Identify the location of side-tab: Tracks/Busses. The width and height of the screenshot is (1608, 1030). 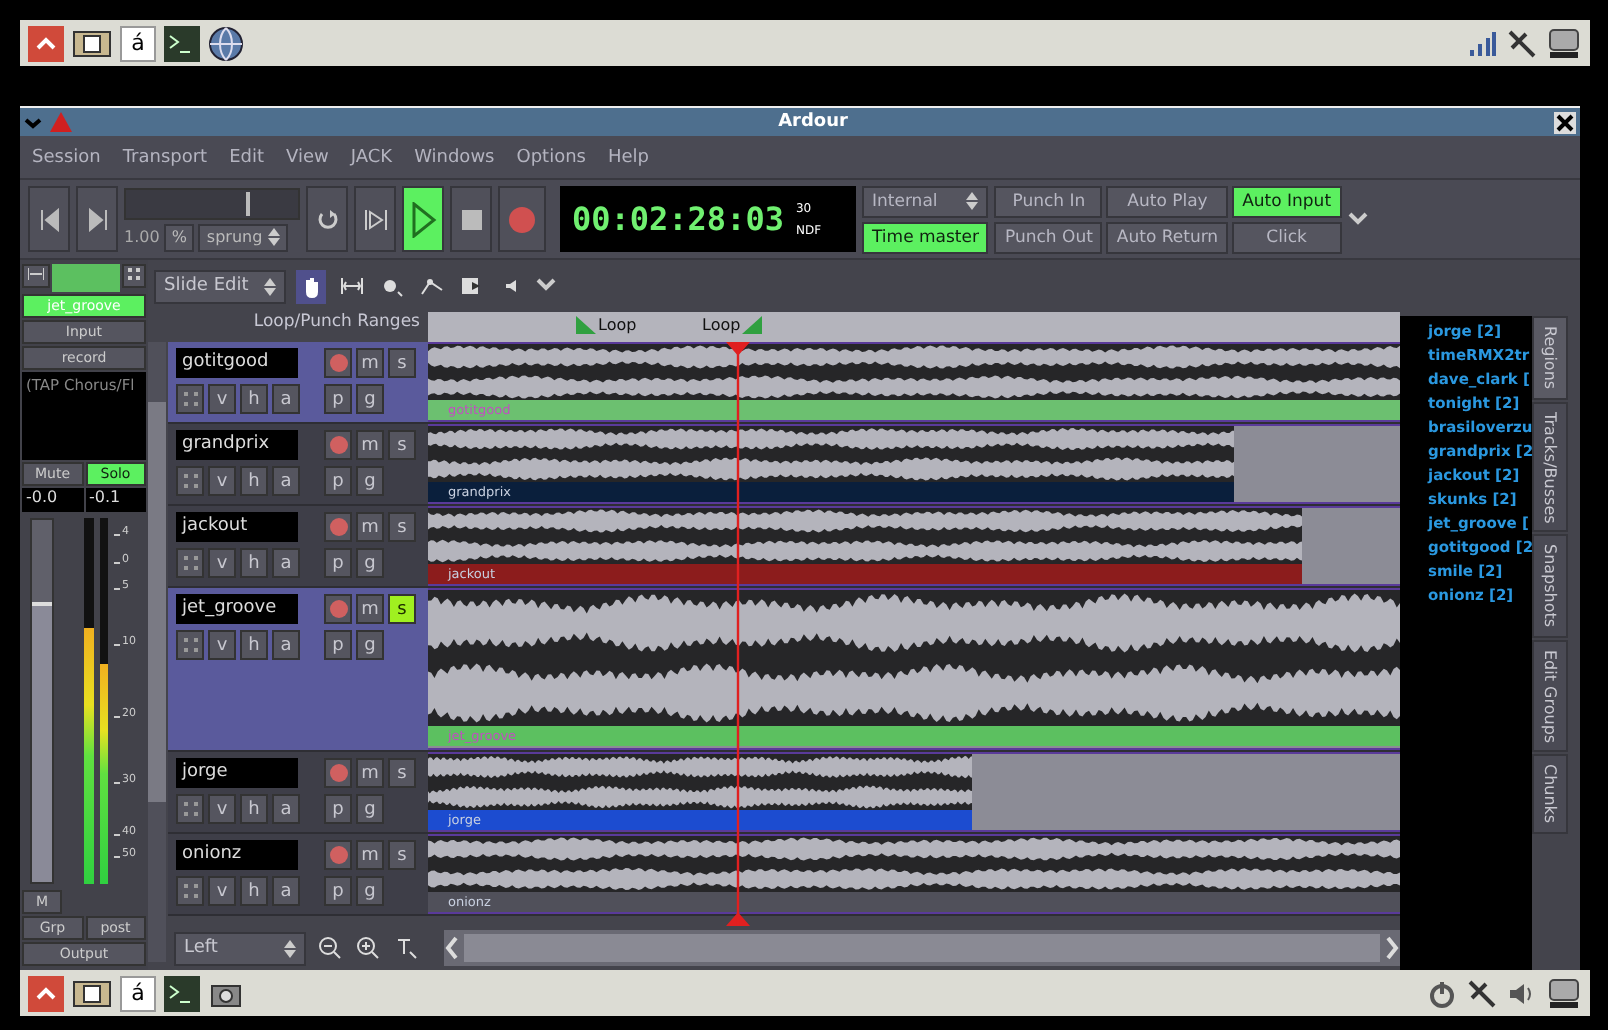
(1550, 467).